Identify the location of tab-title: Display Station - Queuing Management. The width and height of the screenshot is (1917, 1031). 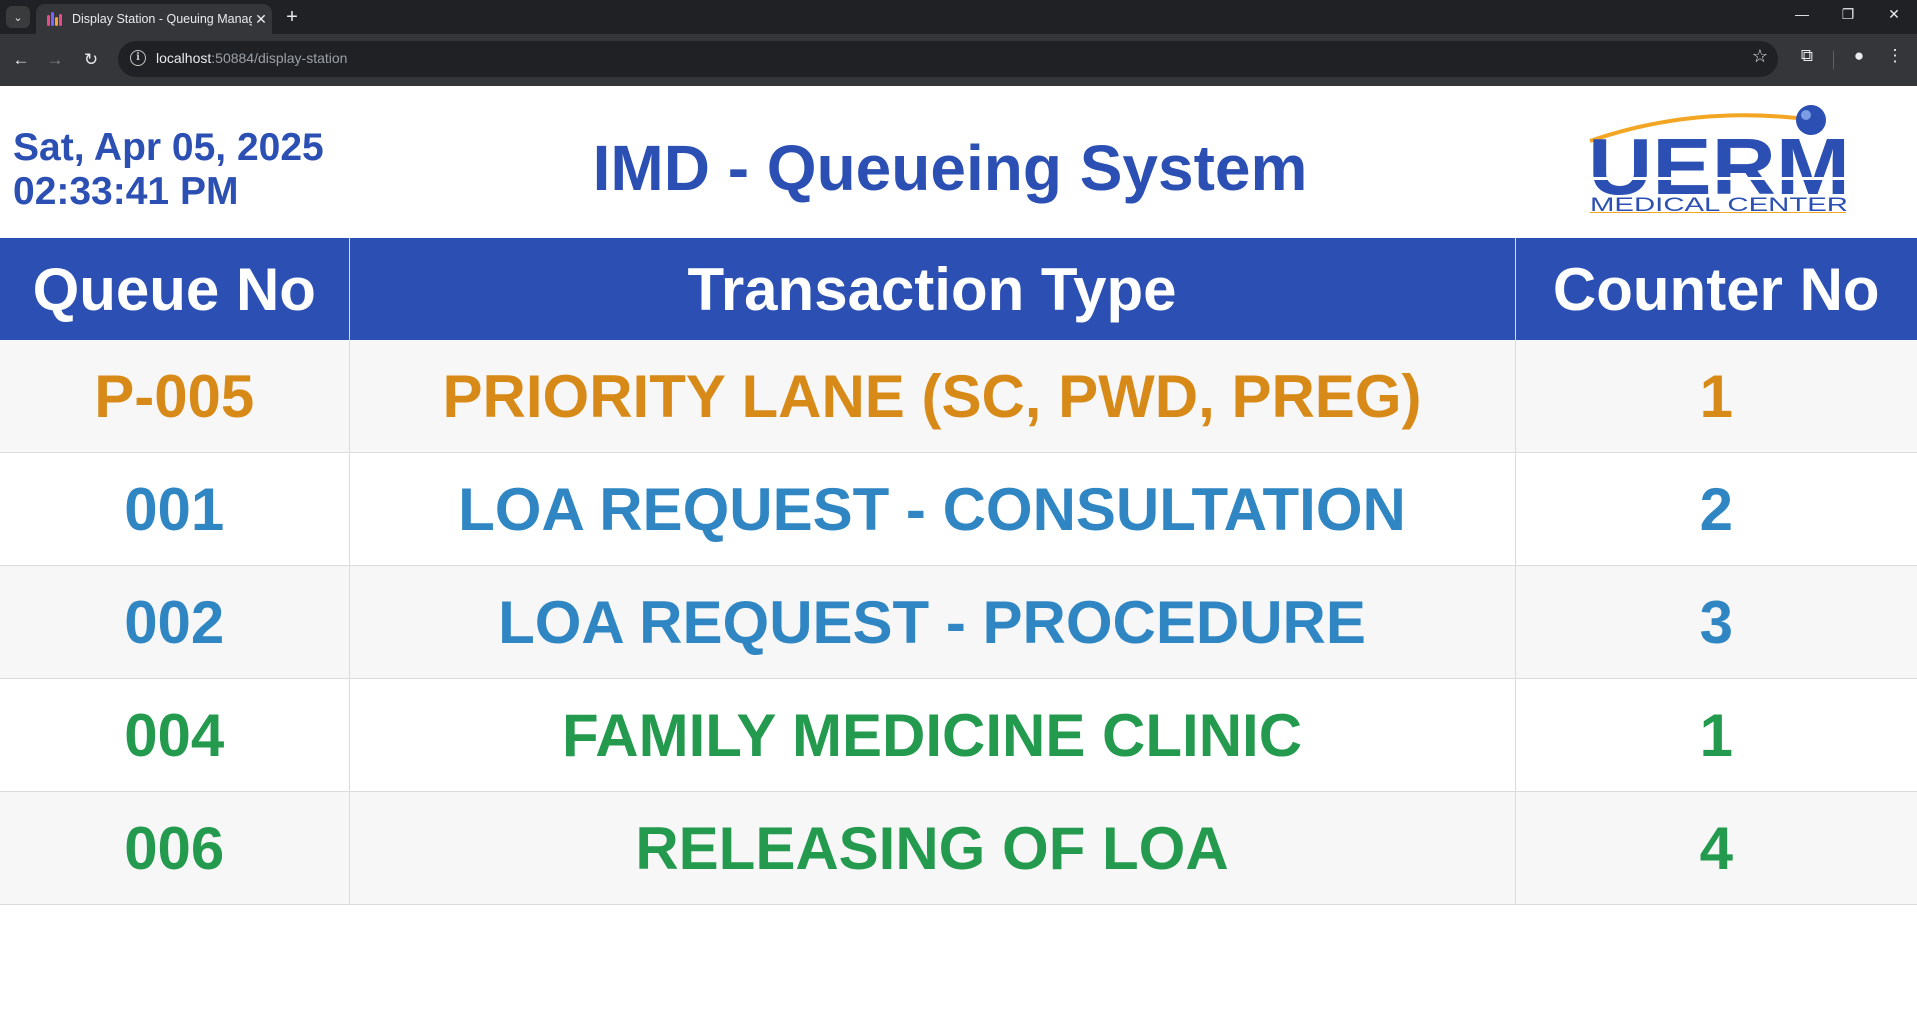
(162, 19).